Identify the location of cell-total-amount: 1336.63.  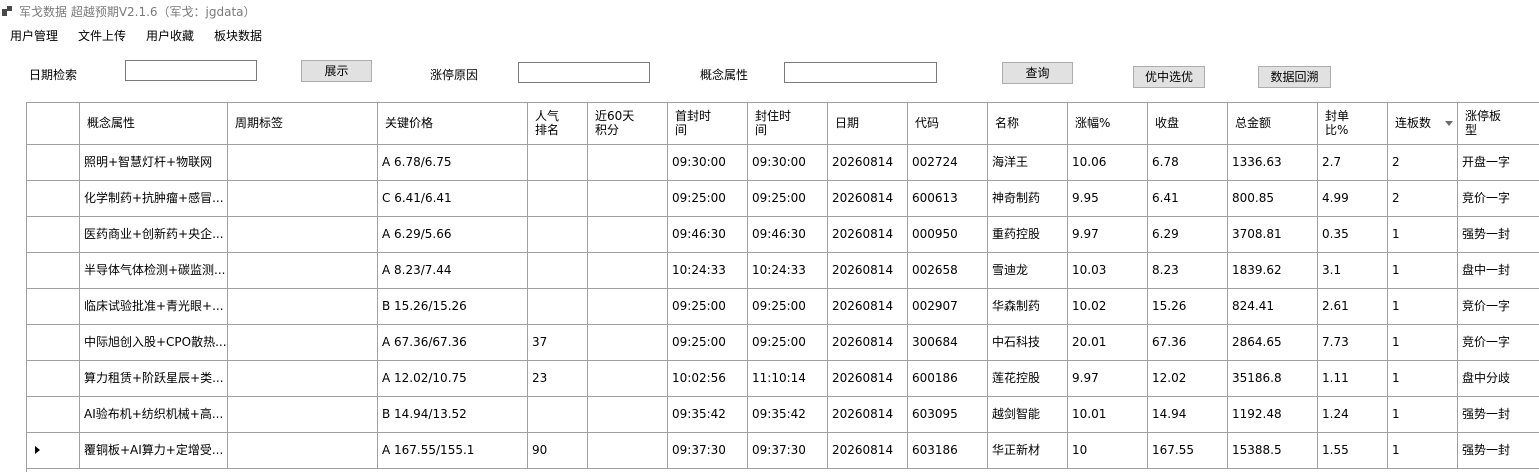
(1273, 162).